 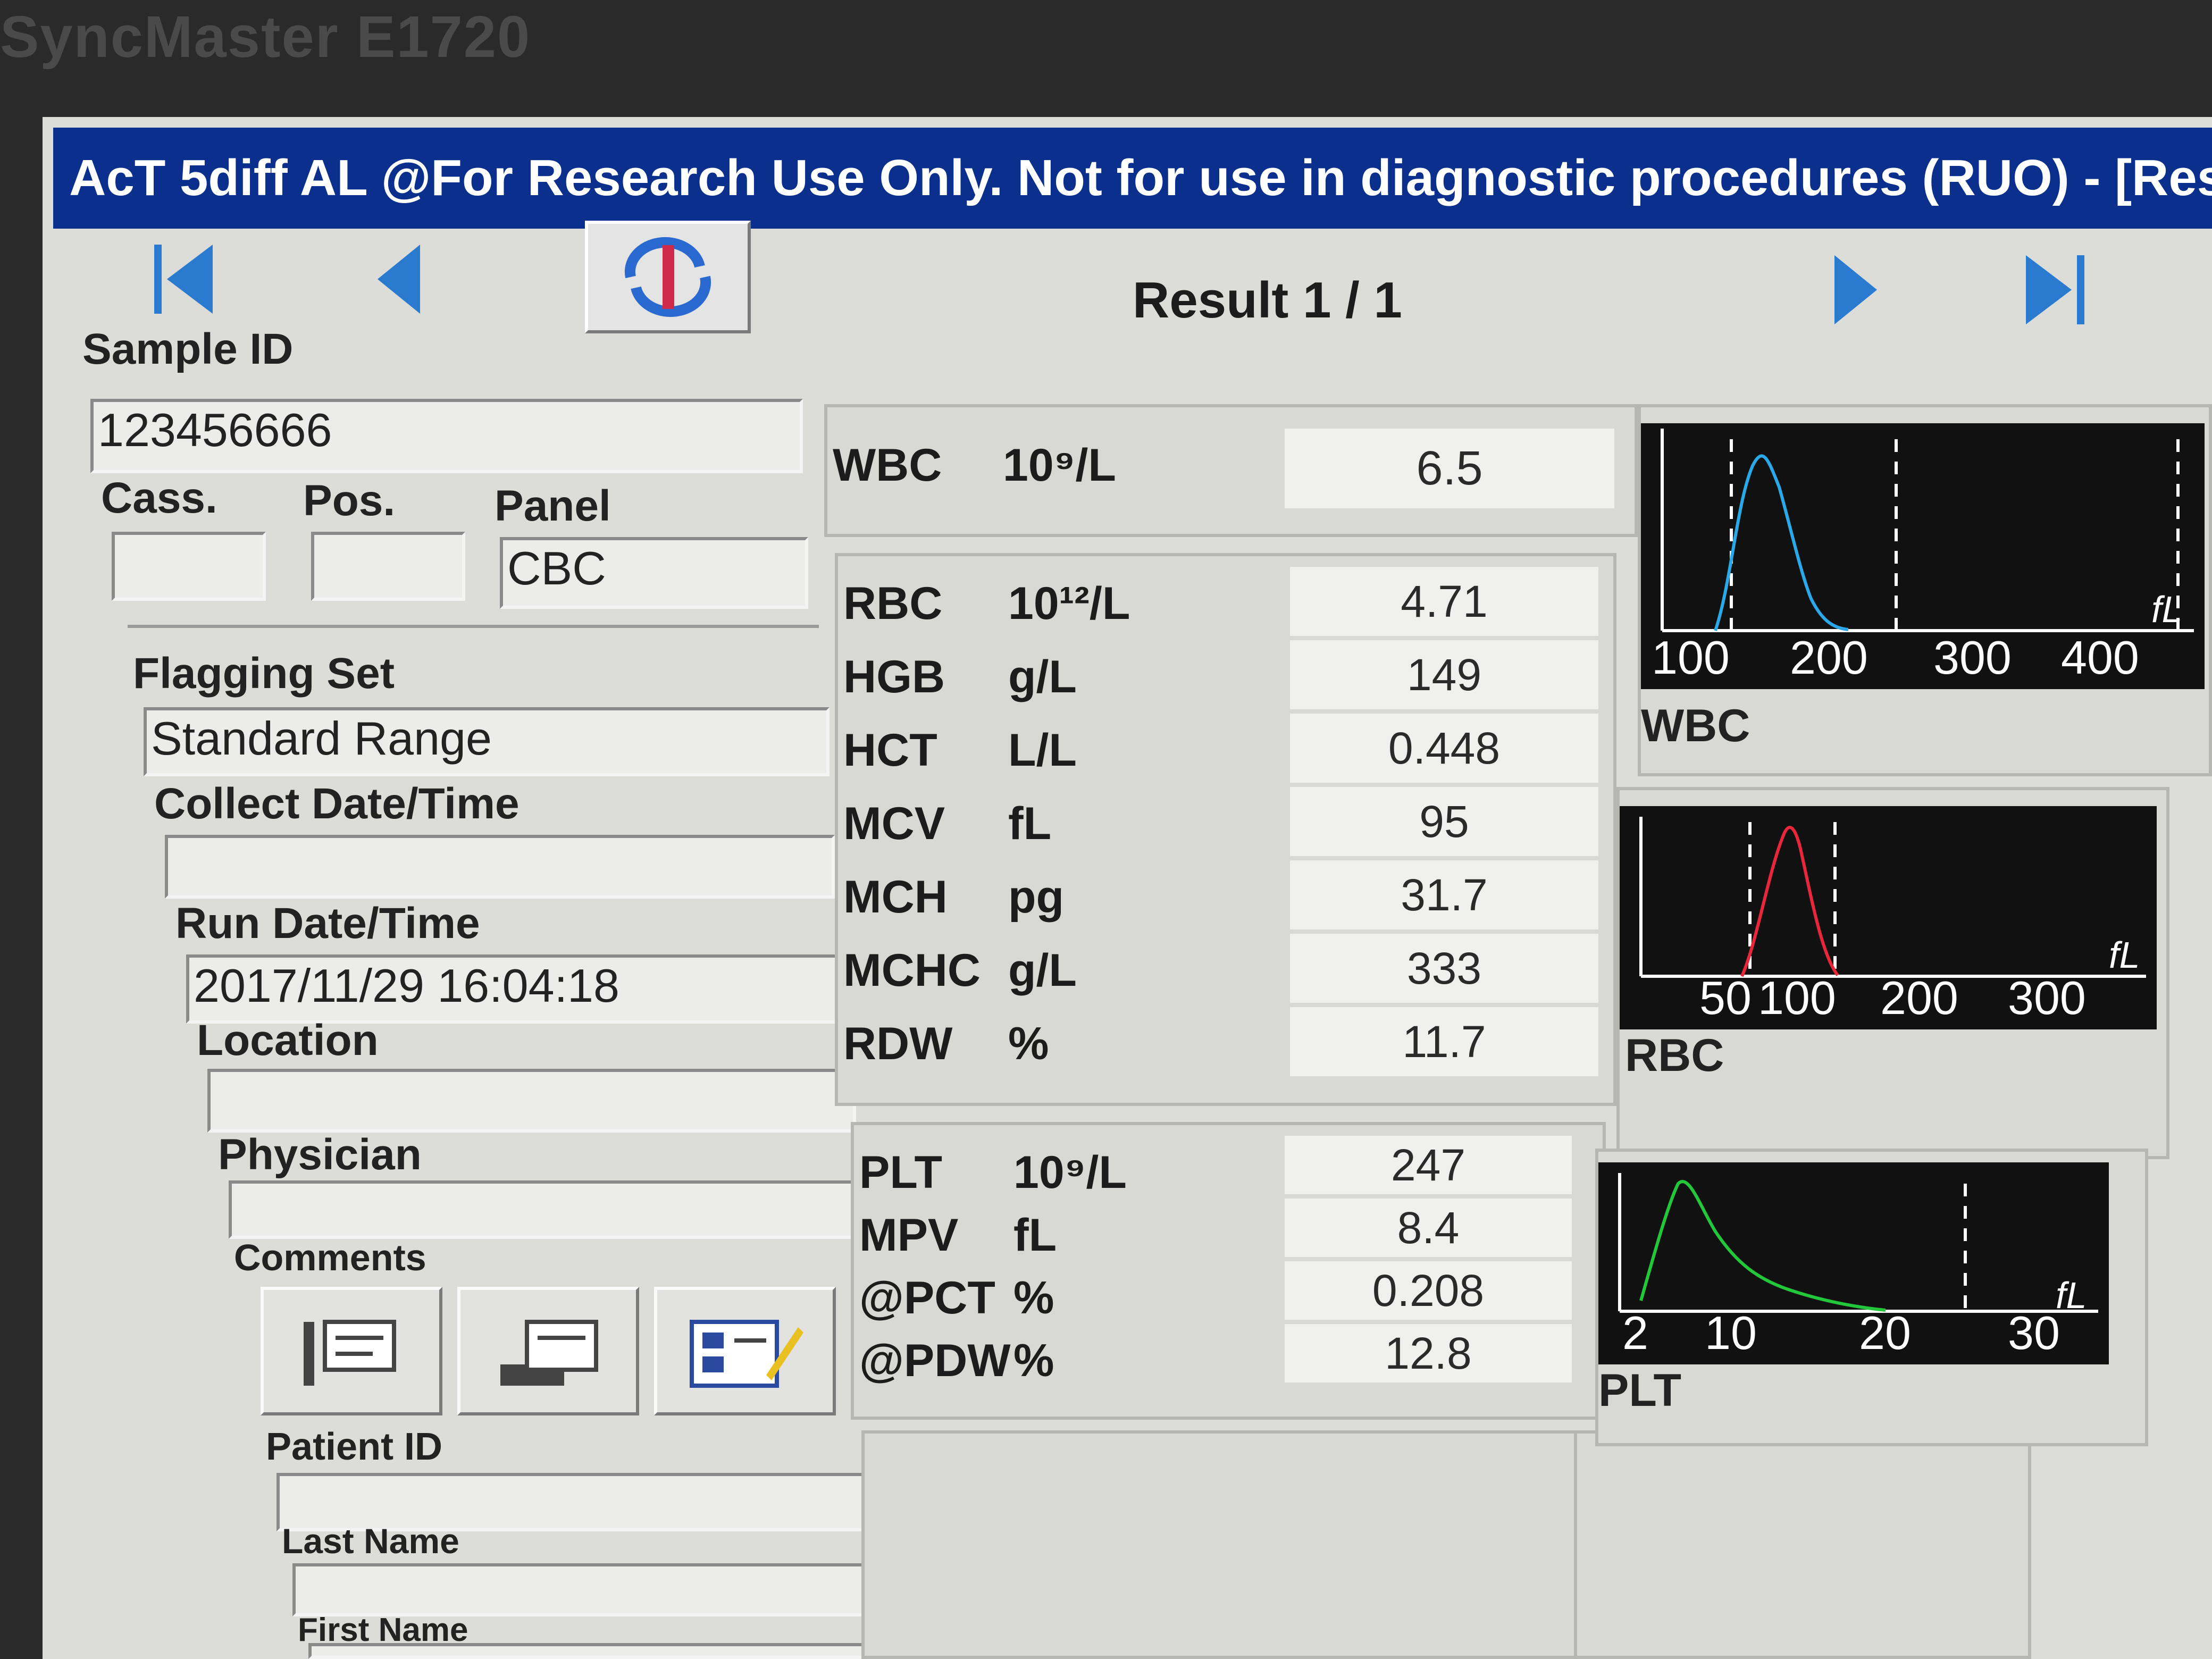 I want to click on parameter-value: 12.8, so click(x=1428, y=1353).